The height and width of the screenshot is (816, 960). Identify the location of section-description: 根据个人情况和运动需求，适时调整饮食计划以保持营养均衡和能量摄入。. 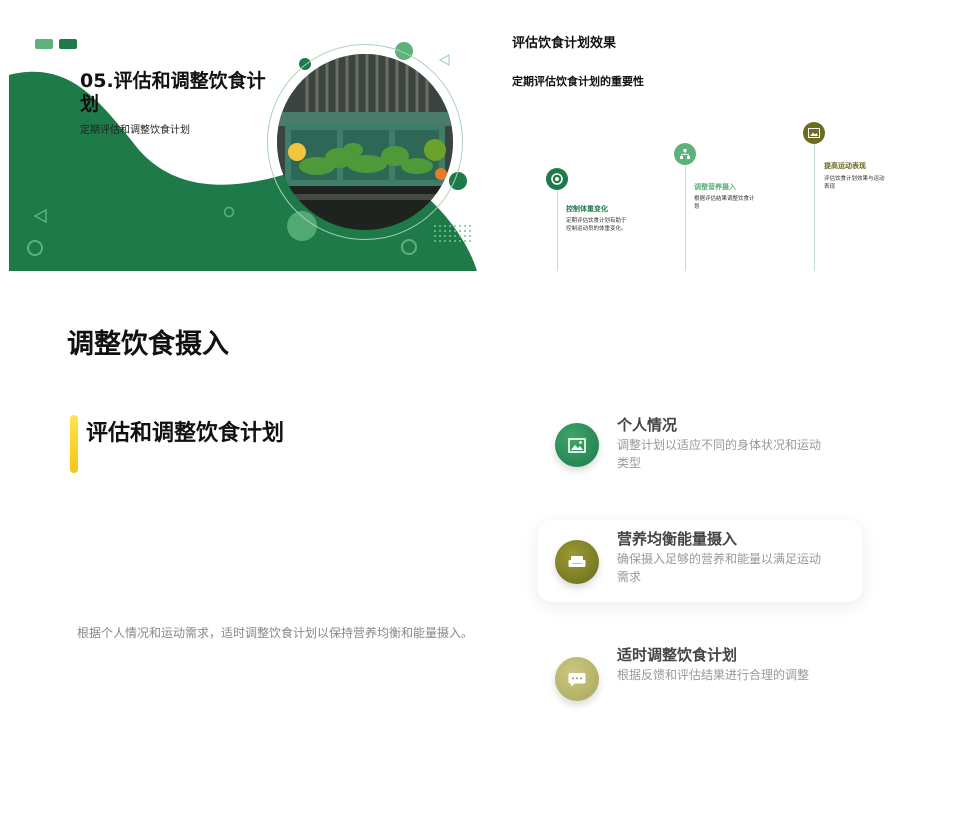
(275, 633).